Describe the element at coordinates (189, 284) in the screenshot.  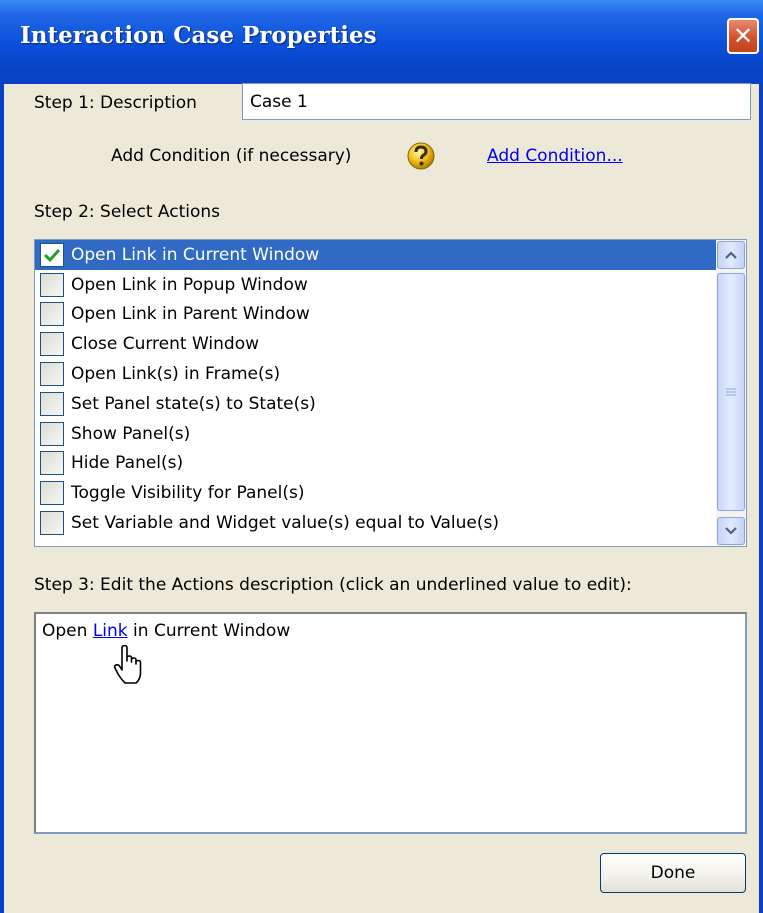
I see `action-label: Open Link in Popup Window` at that location.